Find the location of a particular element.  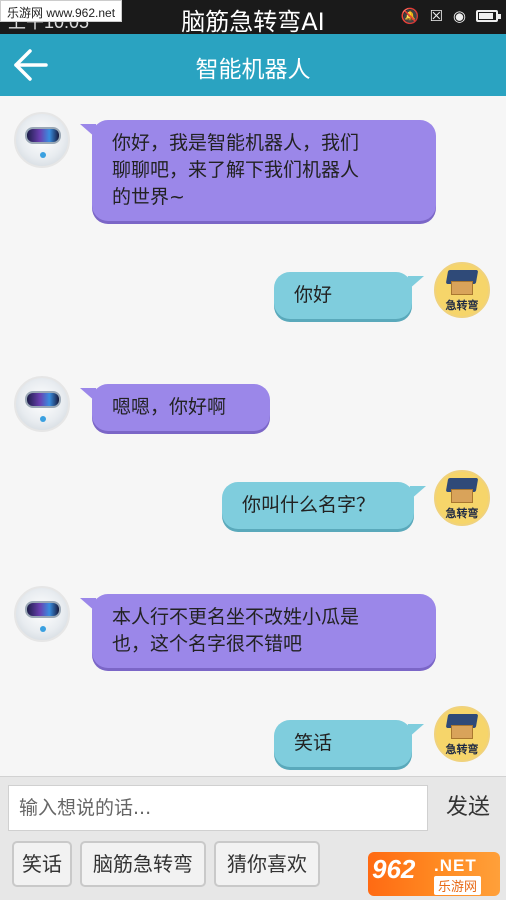

watermark-logo: 962 .NET 乐游网 is located at coordinates (434, 874).